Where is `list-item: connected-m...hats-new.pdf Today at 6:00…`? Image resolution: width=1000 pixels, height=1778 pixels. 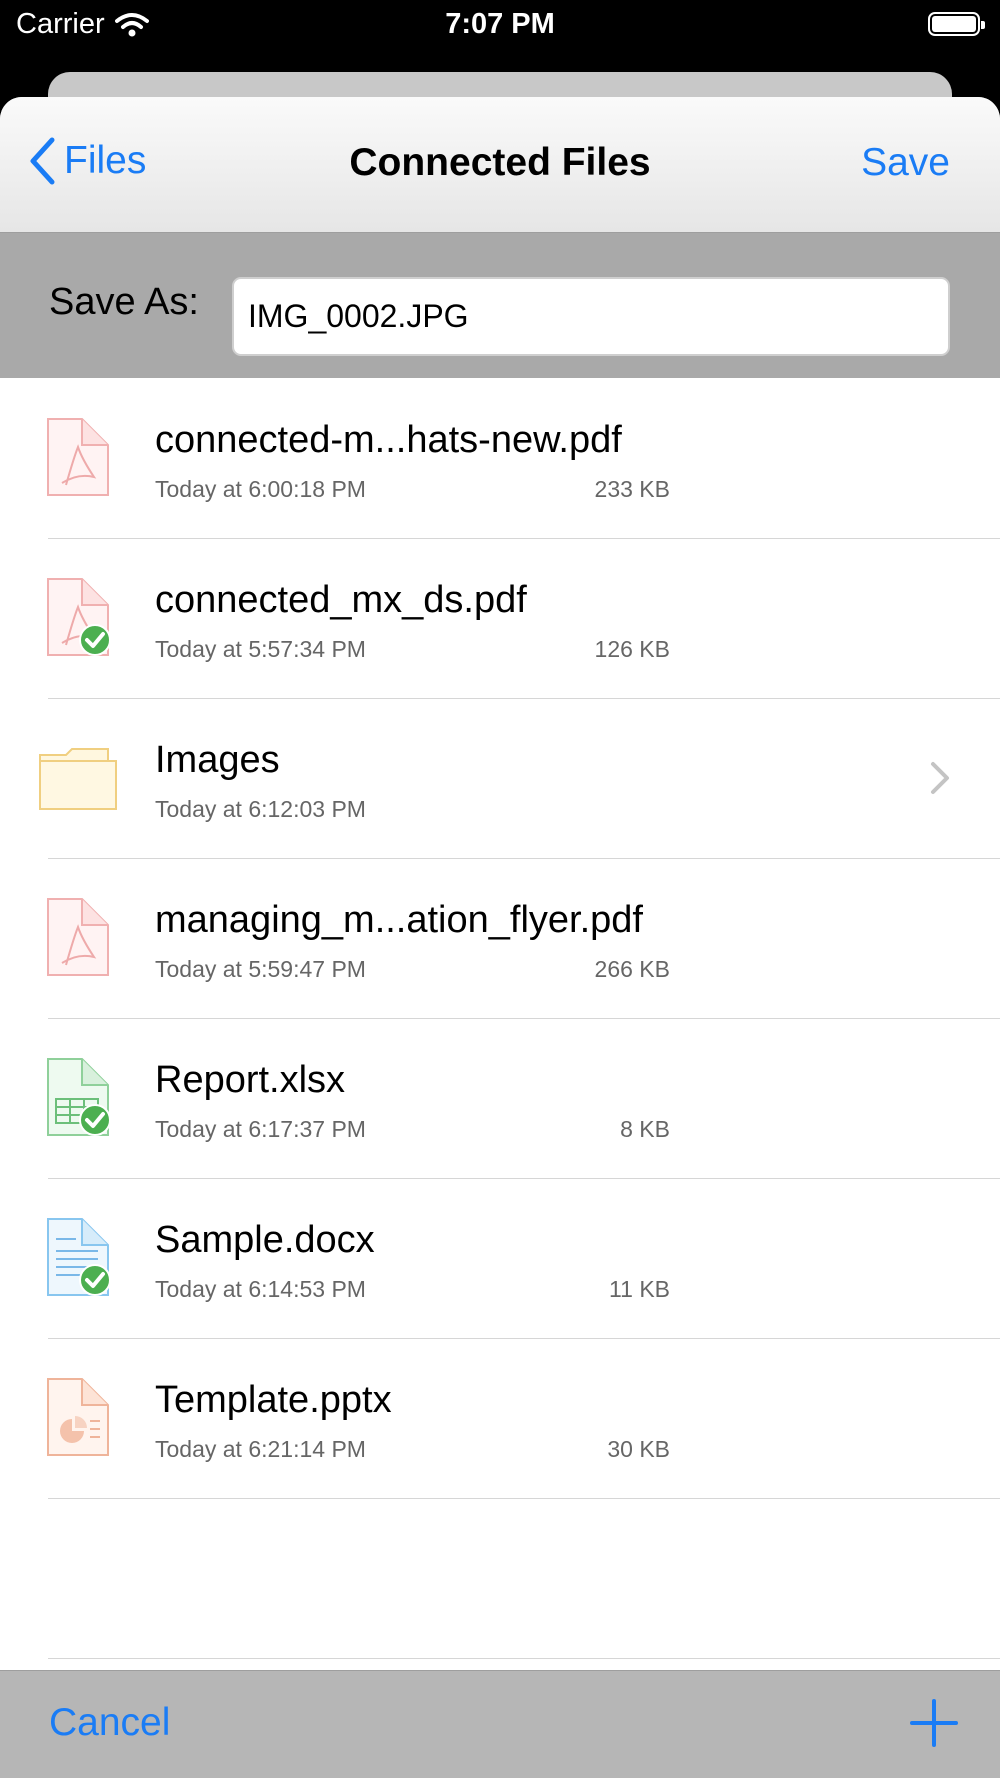 list-item: connected-m...hats-new.pdf Today at 6:00… is located at coordinates (523, 459).